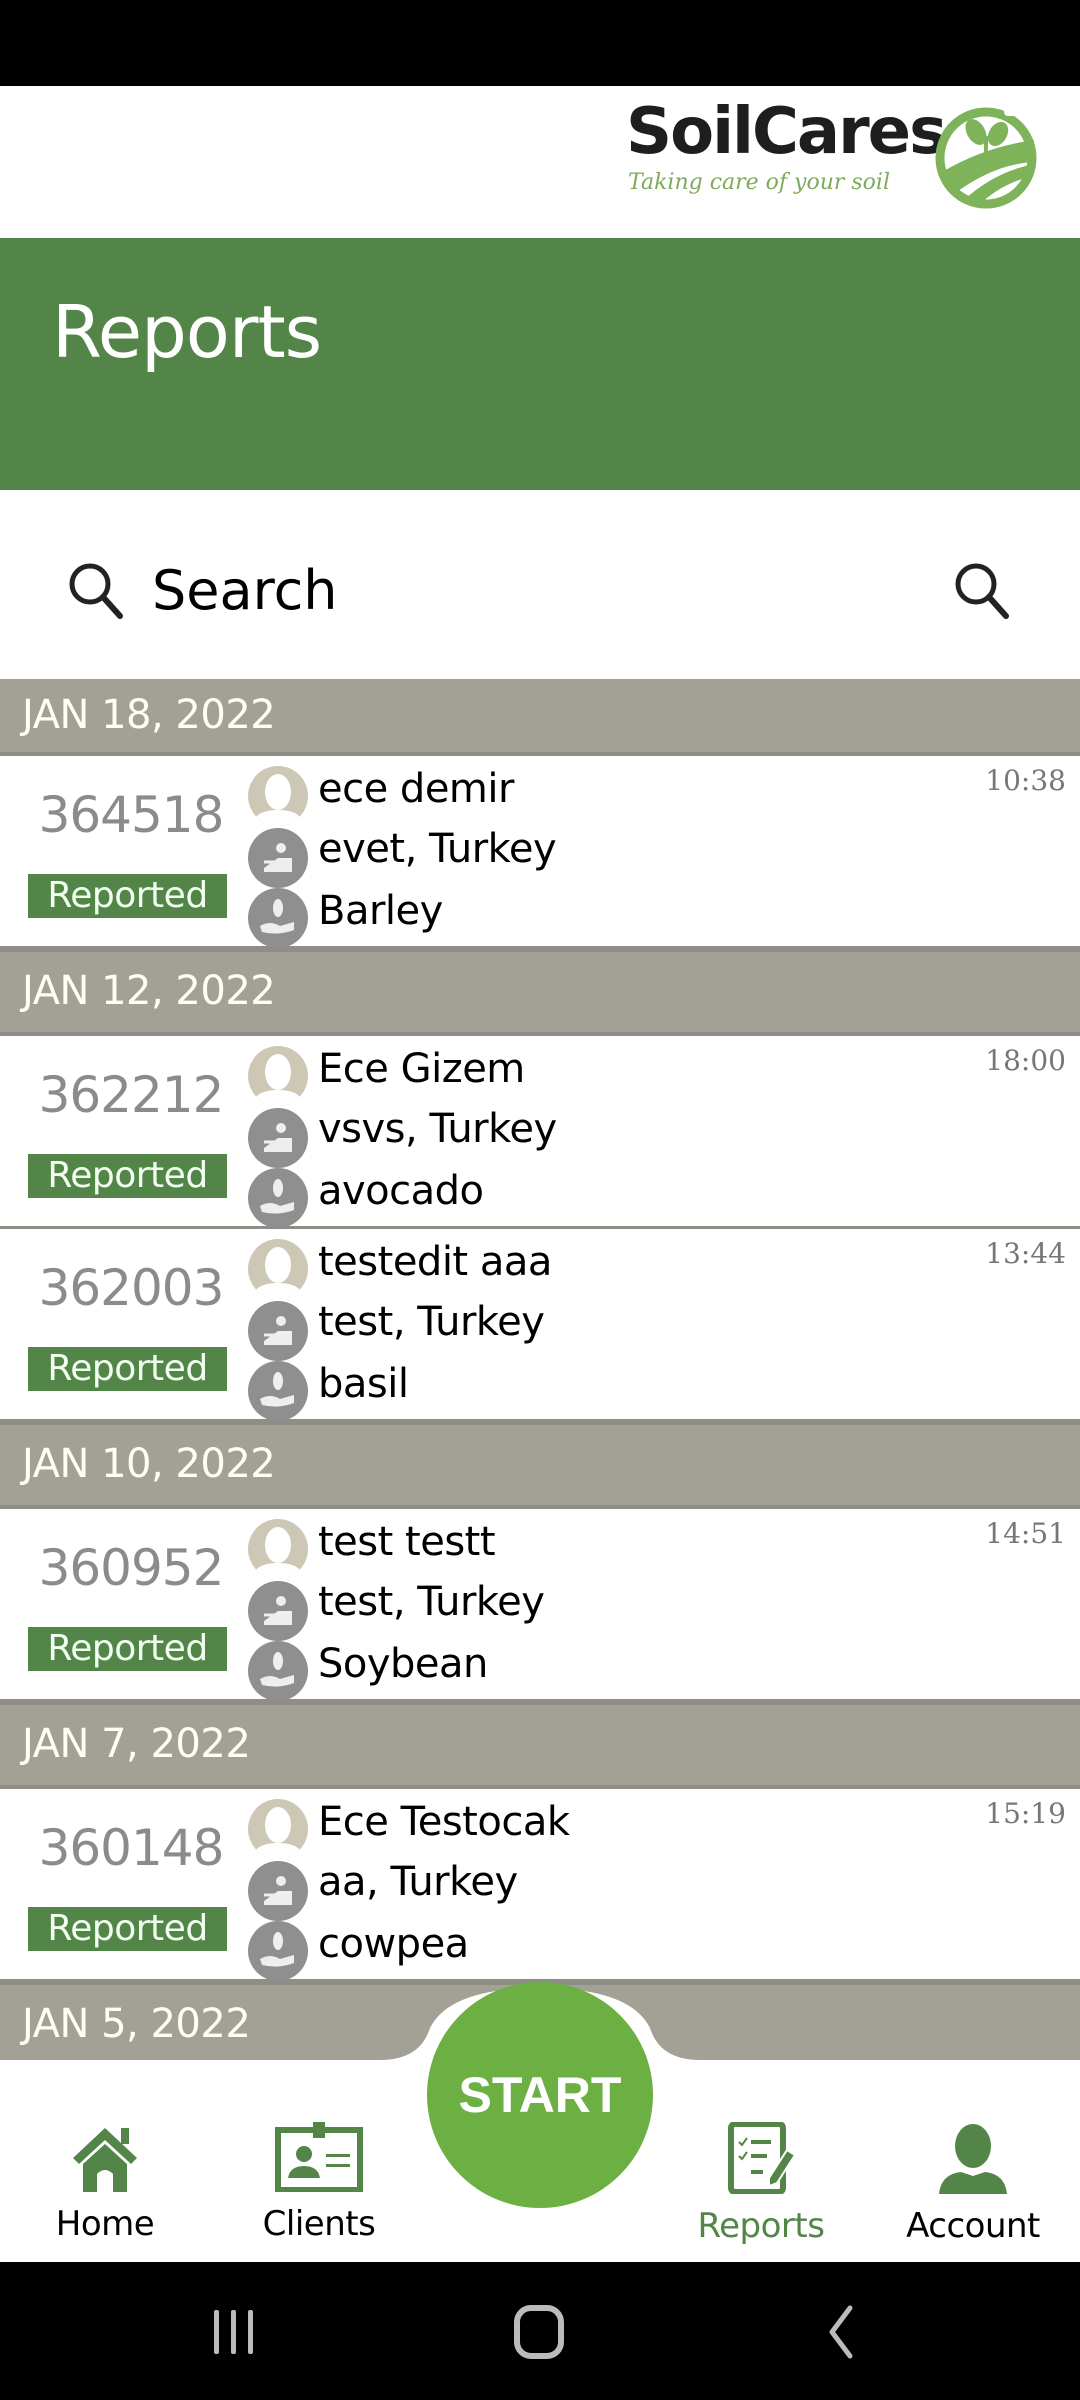 The image size is (1080, 2400). What do you see at coordinates (363, 1384) in the screenshot?
I see `crop-name: basil` at bounding box center [363, 1384].